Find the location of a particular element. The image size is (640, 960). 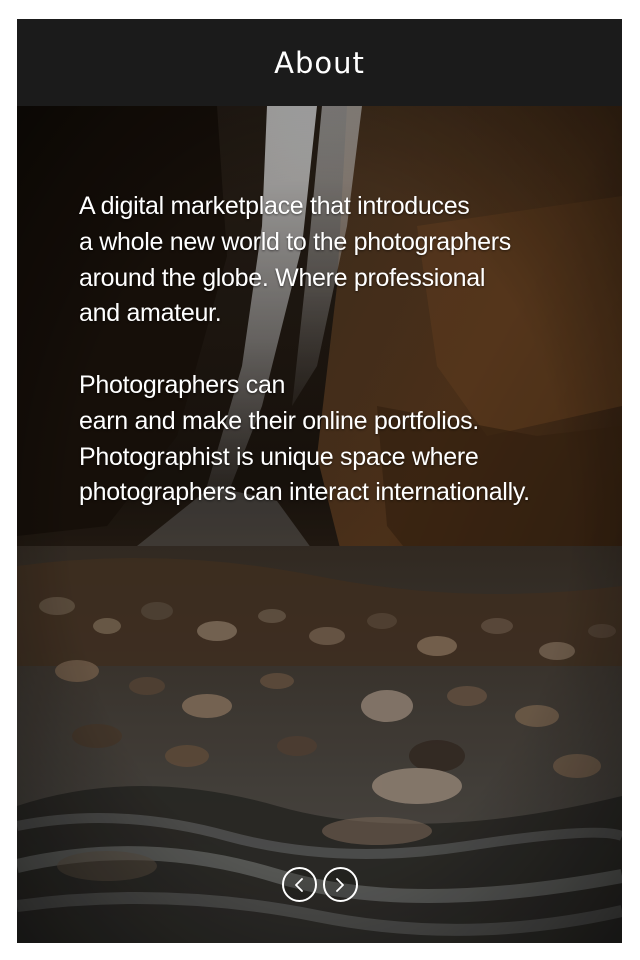

chevron-right-icon is located at coordinates (340, 884).